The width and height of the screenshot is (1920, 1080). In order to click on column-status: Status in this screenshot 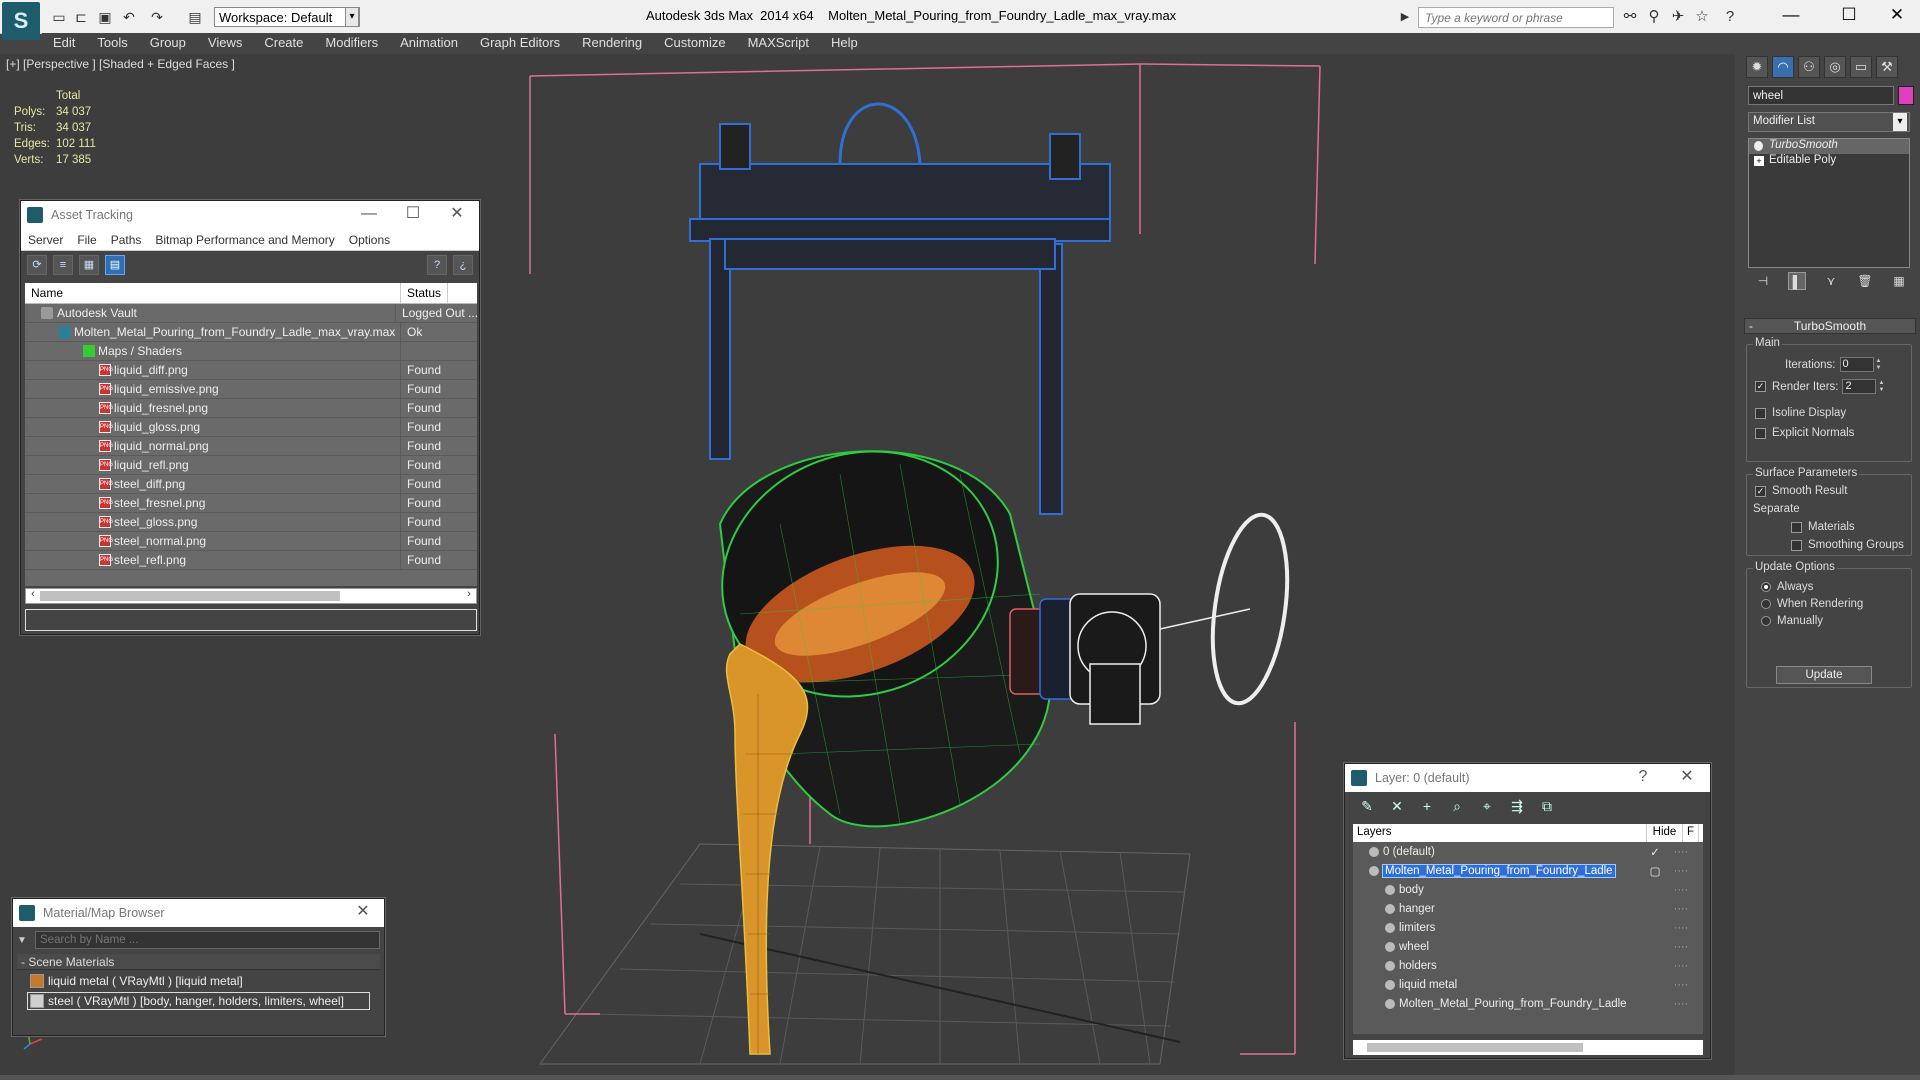, I will do `click(425, 293)`.